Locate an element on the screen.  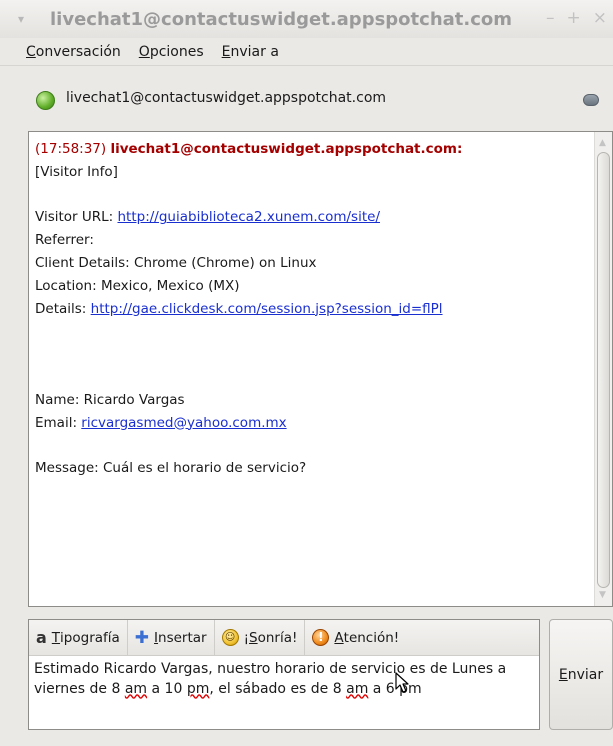
scroll-down-icon: ▼ is located at coordinates (602, 595).